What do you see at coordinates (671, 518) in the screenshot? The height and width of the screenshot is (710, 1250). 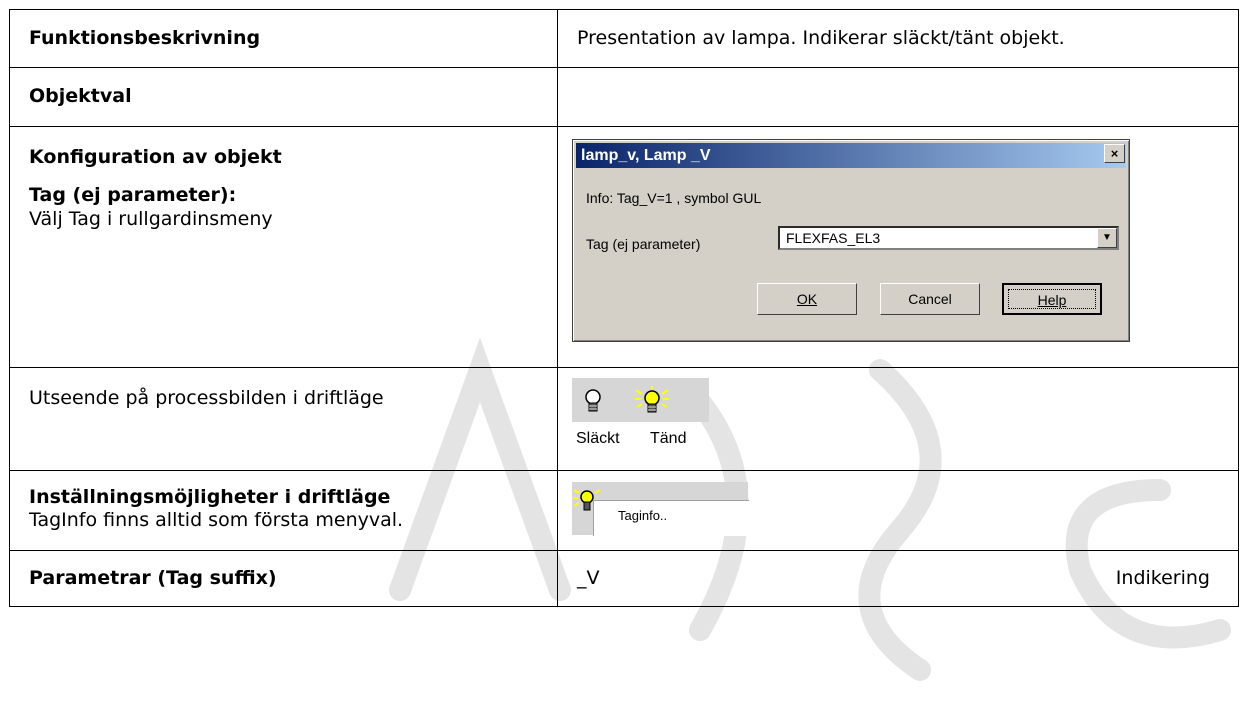 I see `context-menu: Taginfo..` at bounding box center [671, 518].